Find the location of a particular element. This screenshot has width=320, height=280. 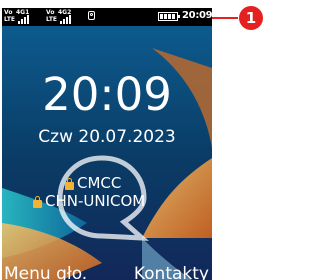

operator-chn-unicom: CHN-UNICOM is located at coordinates (107, 202).